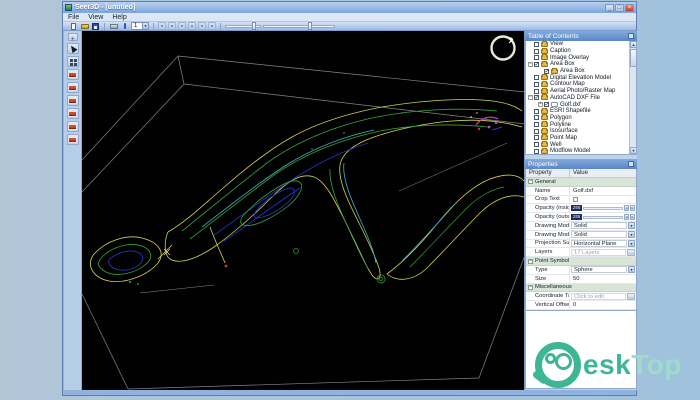  I want to click on value-checkbox, so click(575, 199).